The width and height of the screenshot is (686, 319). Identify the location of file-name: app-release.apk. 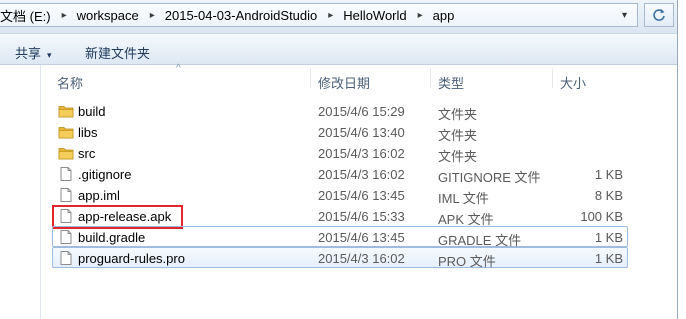
(125, 216).